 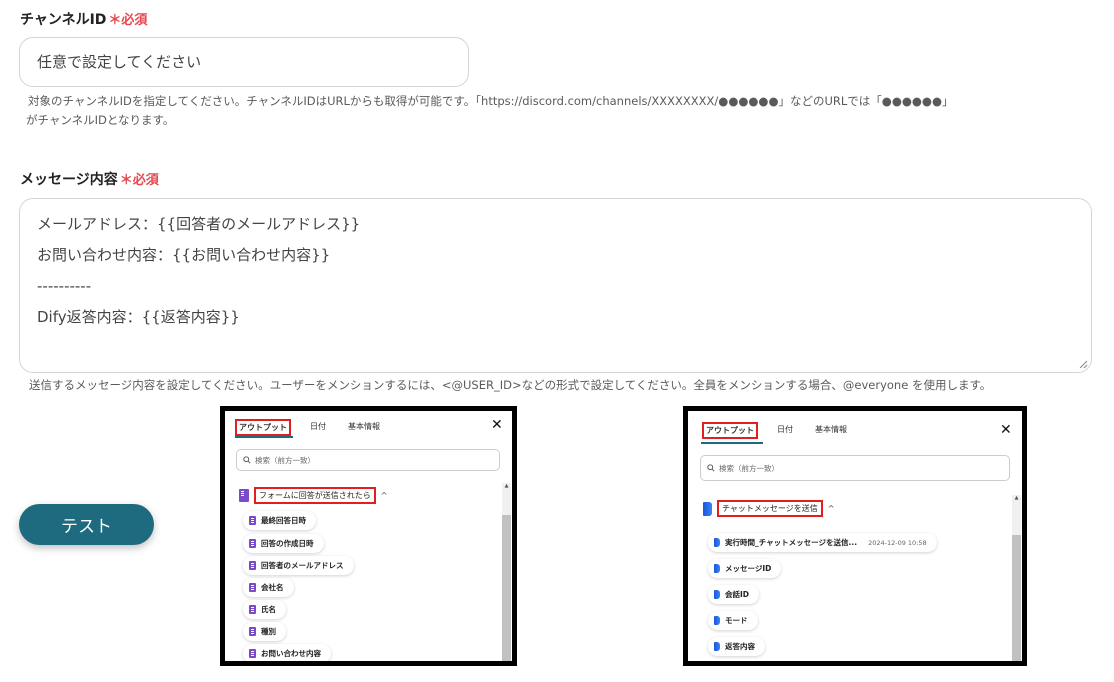 I want to click on group-title: チャットメッセージを送信, so click(x=770, y=508).